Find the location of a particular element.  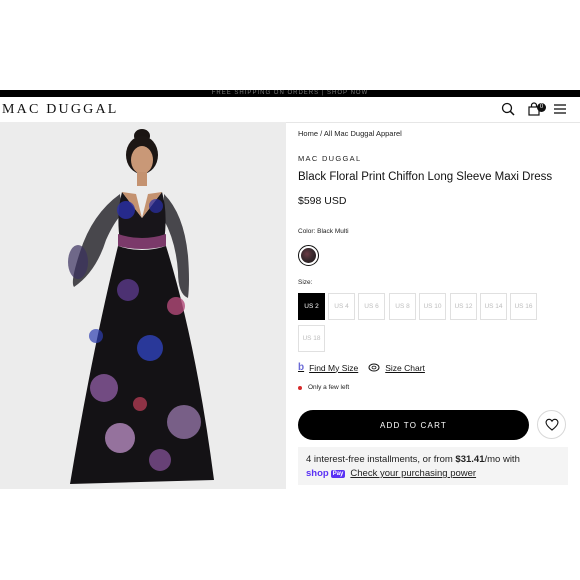

size-us-14: US 14 is located at coordinates (493, 306).